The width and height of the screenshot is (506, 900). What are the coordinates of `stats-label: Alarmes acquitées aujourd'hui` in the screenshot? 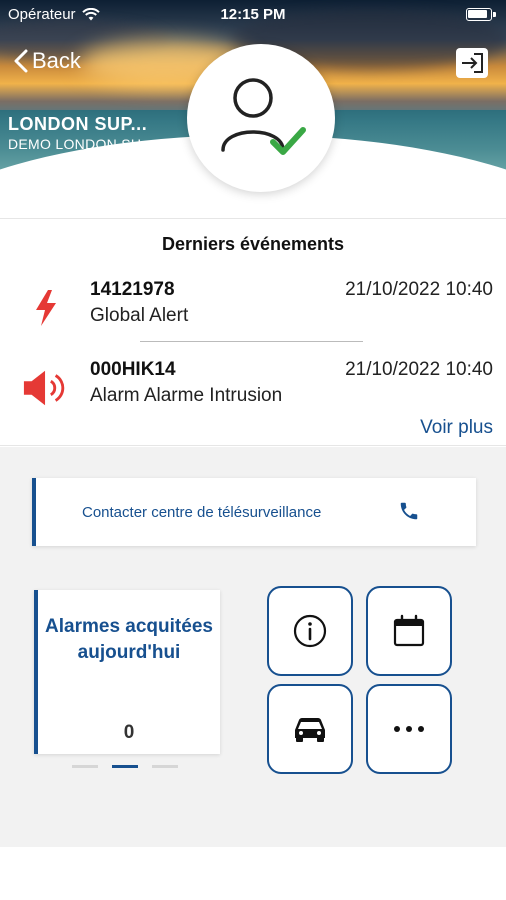 It's located at (129, 639).